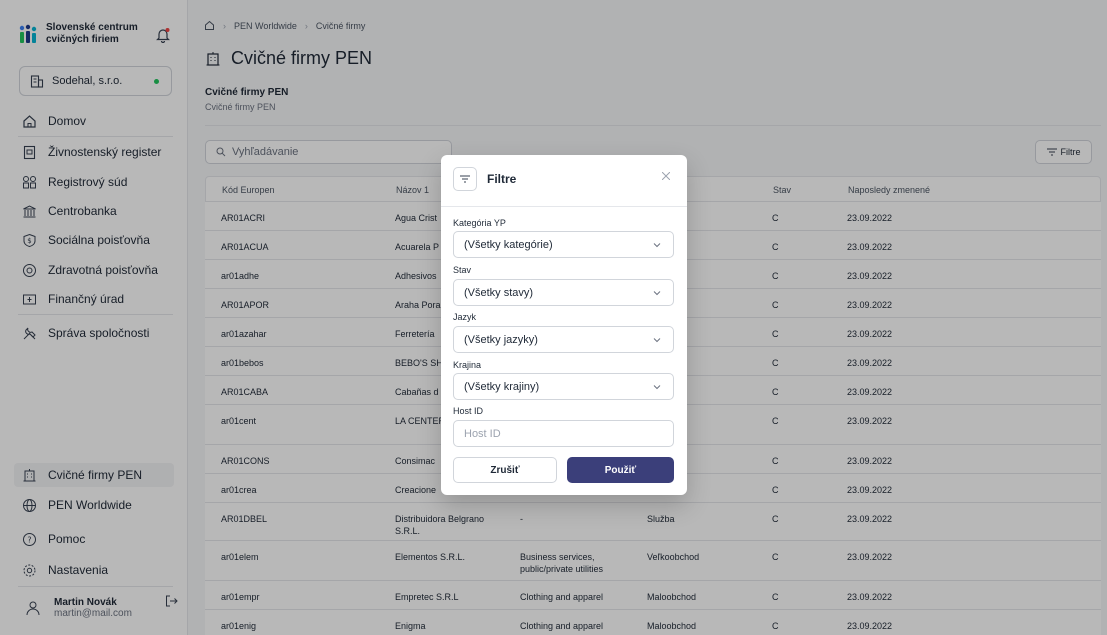 This screenshot has width=1107, height=635. What do you see at coordinates (563, 292) in the screenshot?
I see `status-select: (Všetky stavy)` at bounding box center [563, 292].